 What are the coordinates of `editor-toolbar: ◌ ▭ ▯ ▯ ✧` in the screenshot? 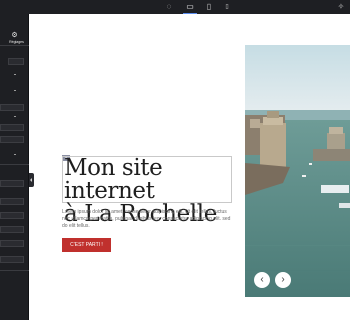 It's located at (175, 7).